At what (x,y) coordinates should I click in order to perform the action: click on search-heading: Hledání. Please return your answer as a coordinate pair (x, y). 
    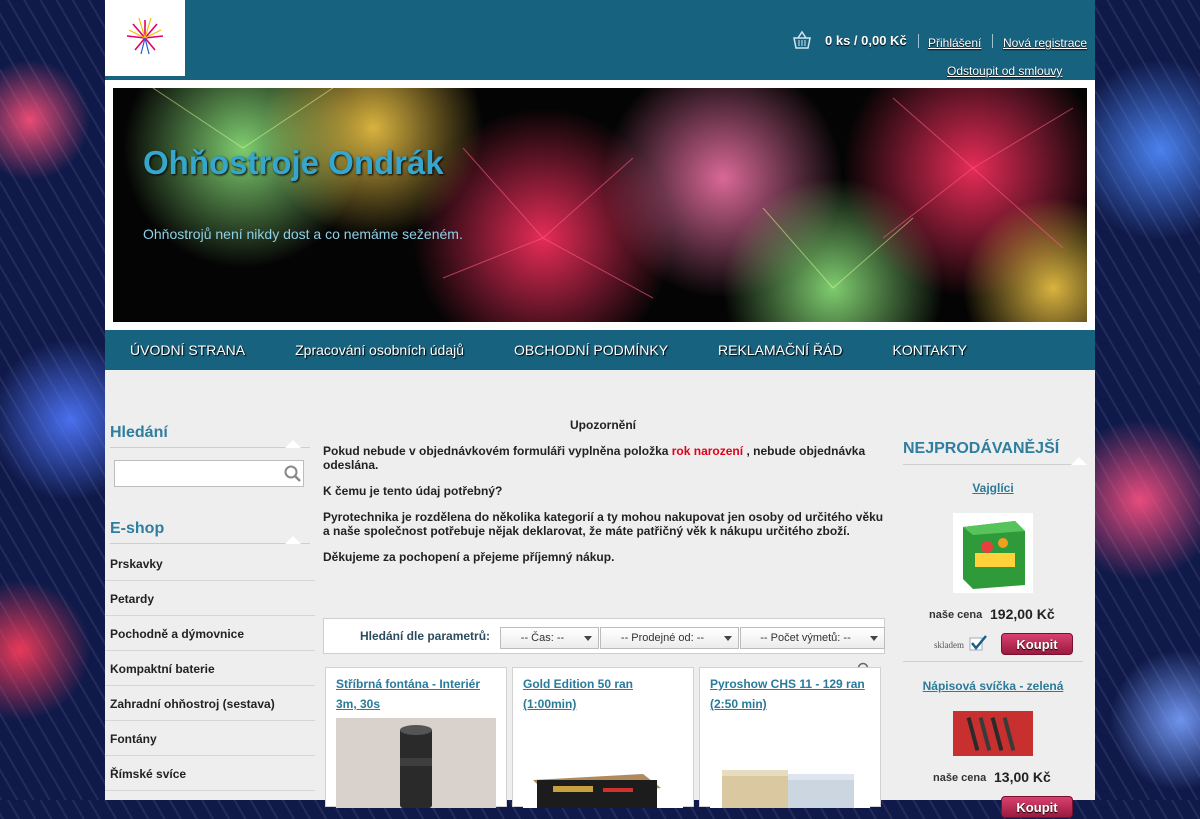
    Looking at the image, I should click on (139, 432).